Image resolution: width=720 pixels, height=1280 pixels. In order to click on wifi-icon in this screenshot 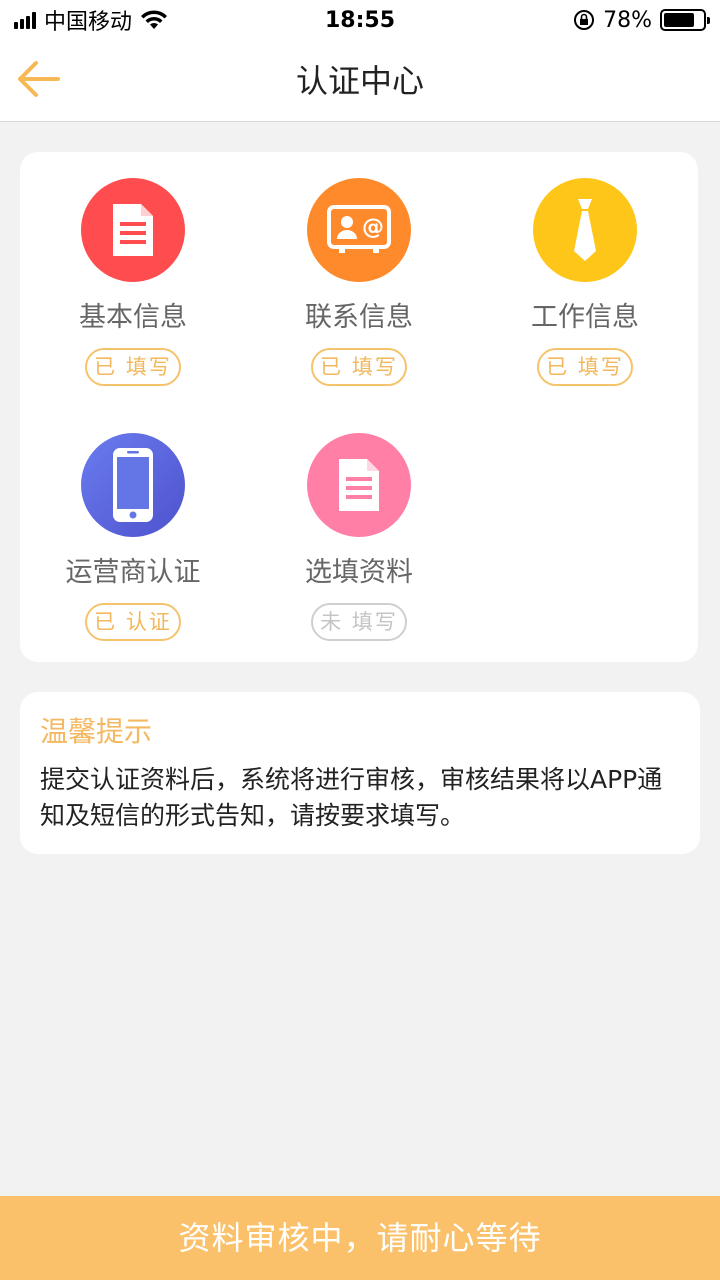, I will do `click(154, 19)`.